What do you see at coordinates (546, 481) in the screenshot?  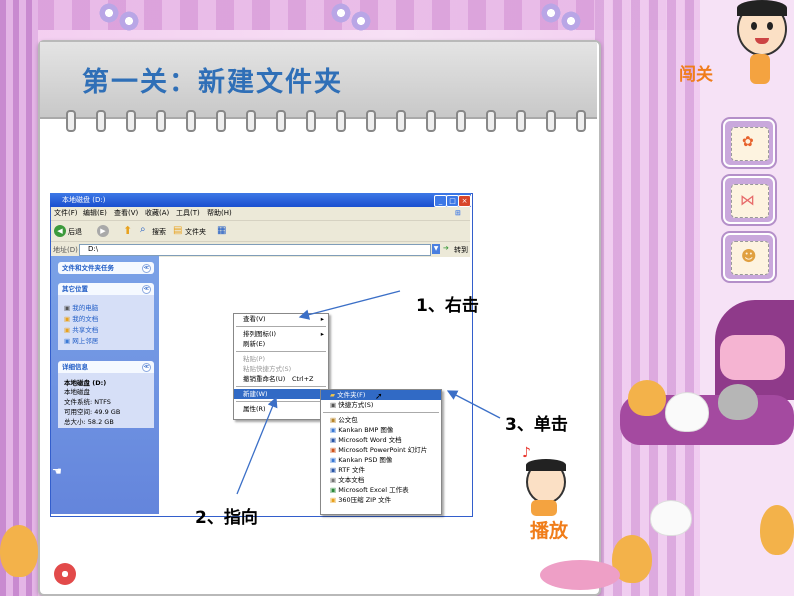 I see `play-boy-head` at bounding box center [546, 481].